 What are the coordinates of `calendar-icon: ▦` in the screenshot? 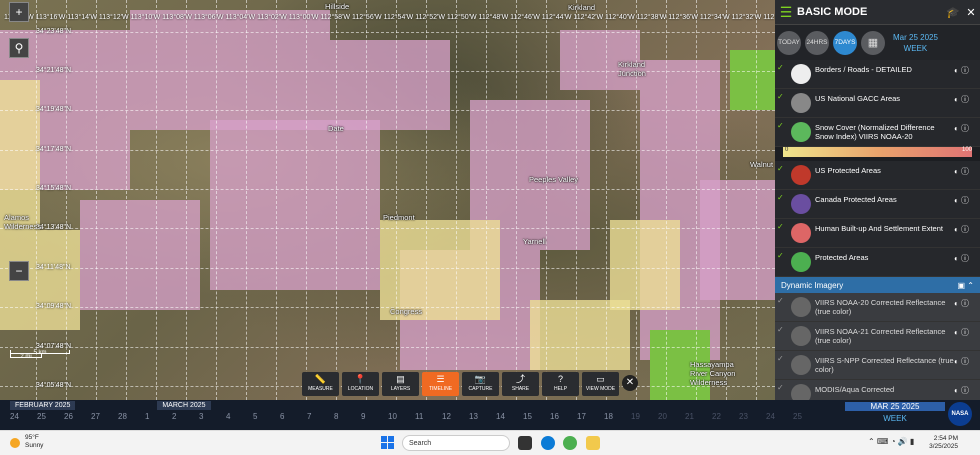 It's located at (873, 43).